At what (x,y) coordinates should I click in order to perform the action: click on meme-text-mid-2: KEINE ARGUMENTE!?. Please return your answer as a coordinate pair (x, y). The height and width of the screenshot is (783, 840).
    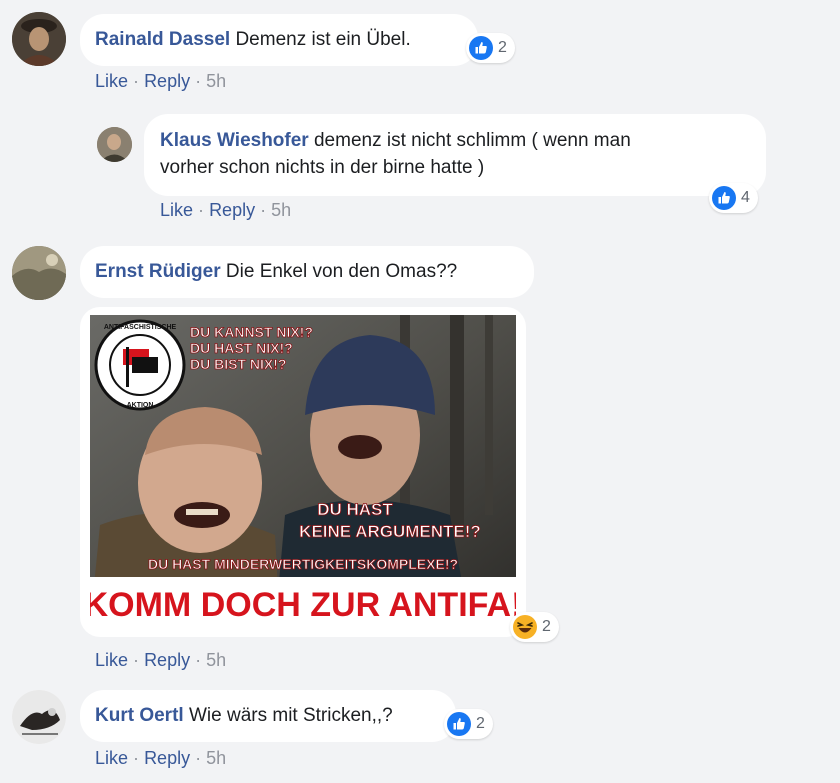
    Looking at the image, I should click on (390, 531).